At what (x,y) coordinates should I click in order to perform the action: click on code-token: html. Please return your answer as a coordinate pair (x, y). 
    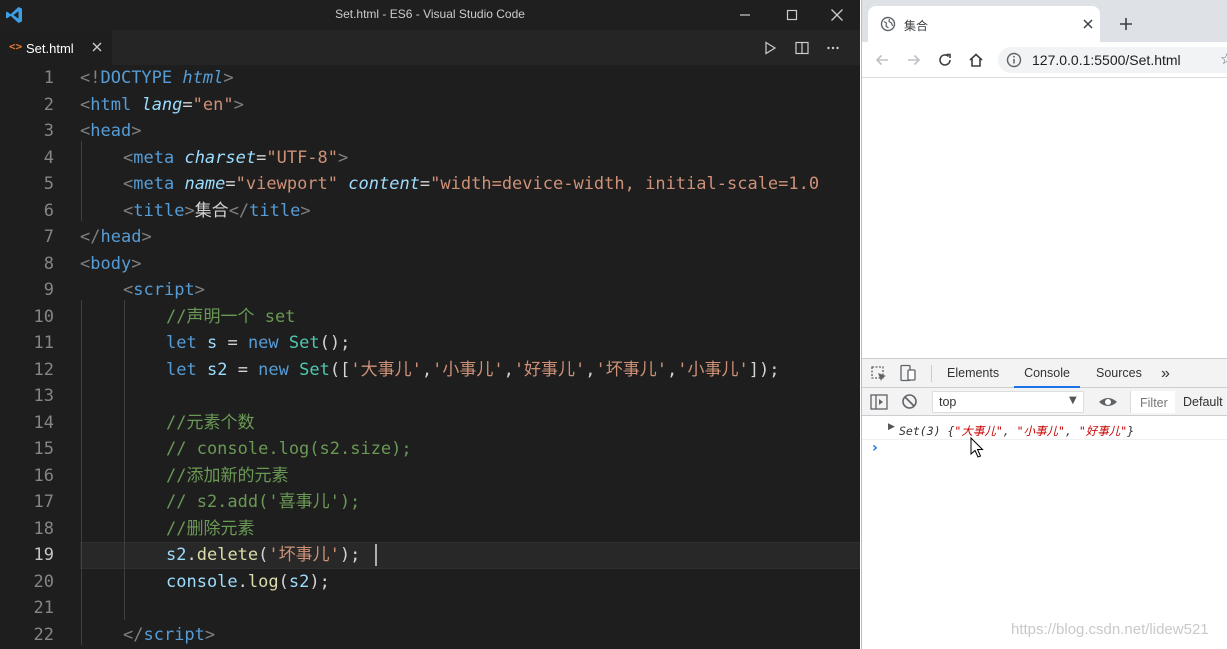
    Looking at the image, I should click on (111, 104).